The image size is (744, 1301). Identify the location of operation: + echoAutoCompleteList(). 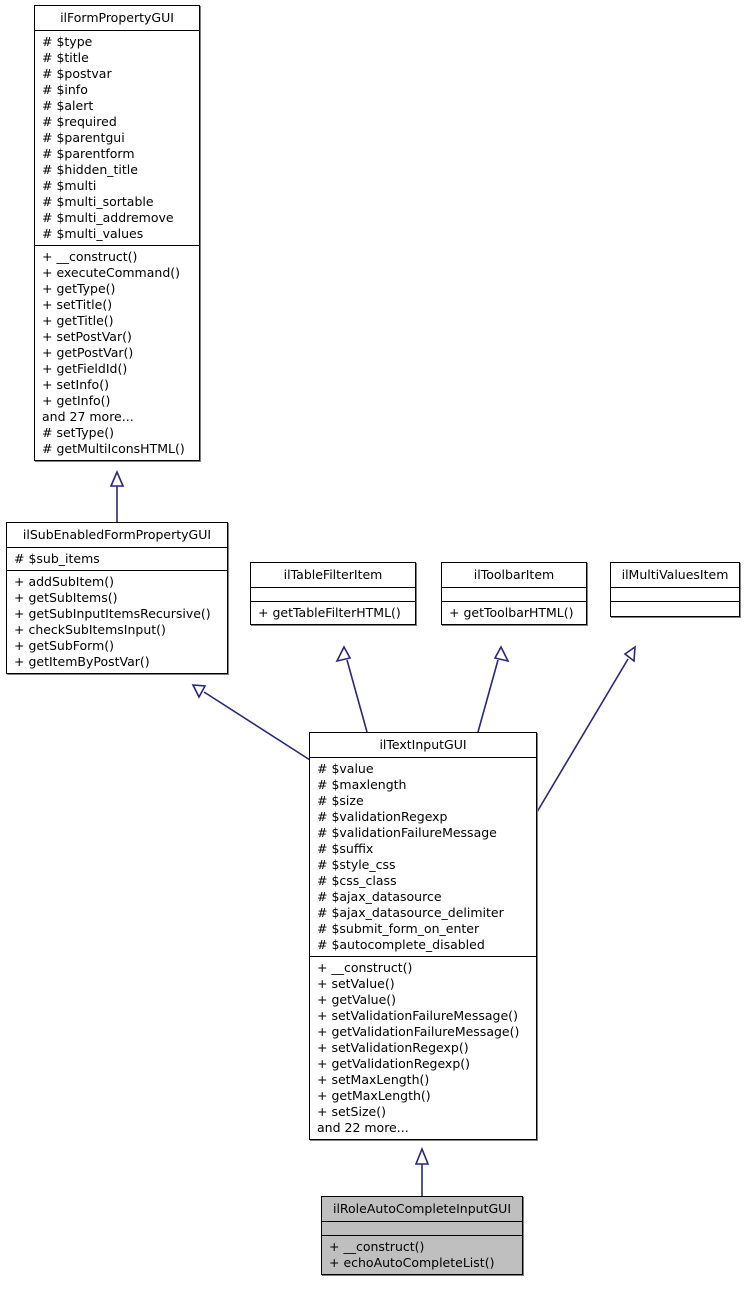
(412, 1262).